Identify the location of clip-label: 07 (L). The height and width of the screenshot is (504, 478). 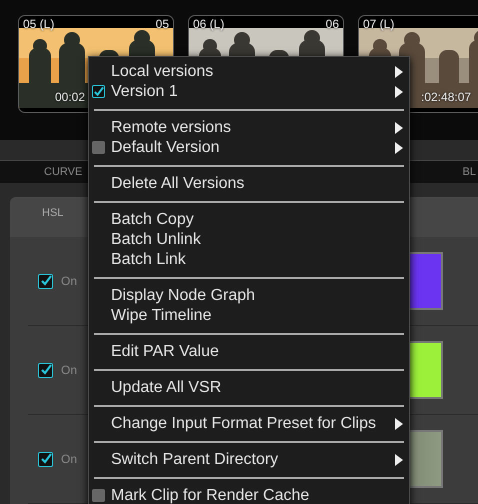
(378, 24).